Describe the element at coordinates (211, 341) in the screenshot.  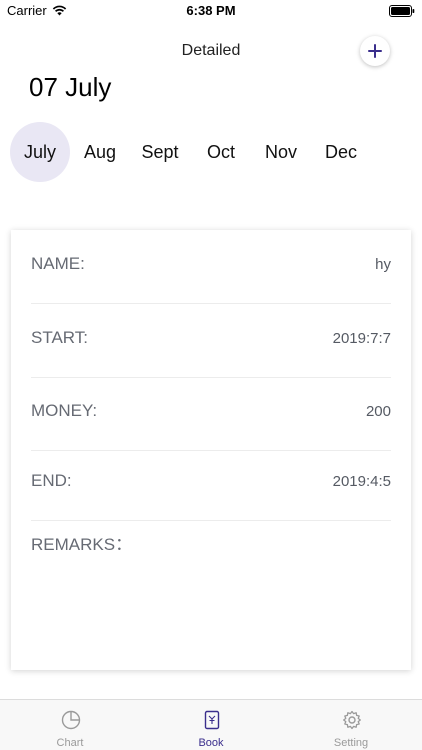
I see `start-row: START: 2019:7:7` at that location.